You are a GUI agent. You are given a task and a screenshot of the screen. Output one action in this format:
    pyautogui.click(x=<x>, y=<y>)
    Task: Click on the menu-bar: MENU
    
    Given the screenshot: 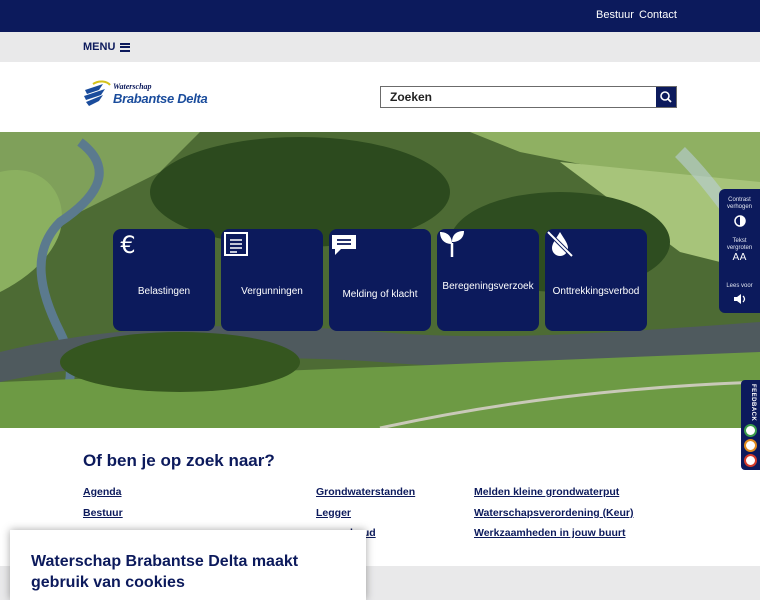 What is the action you would take?
    pyautogui.click(x=380, y=47)
    